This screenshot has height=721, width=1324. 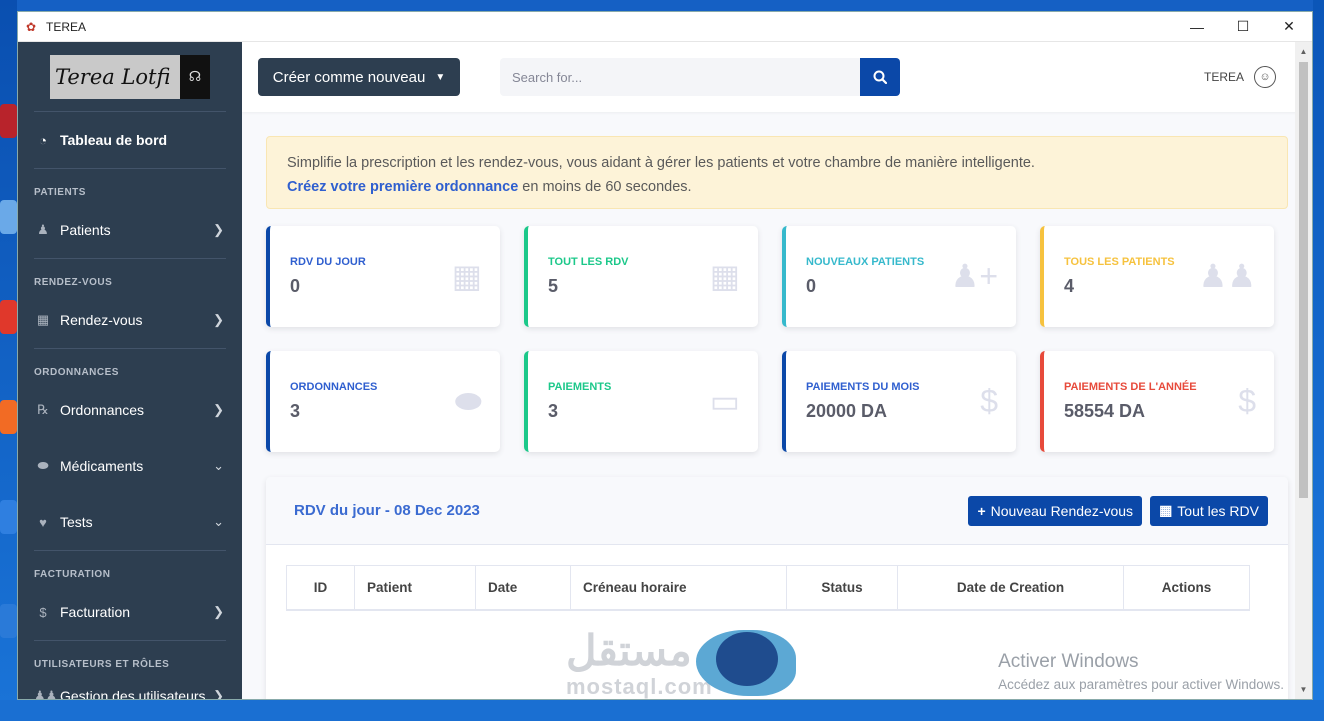 I want to click on brand: Terea Lotfi ☊, so click(x=130, y=77).